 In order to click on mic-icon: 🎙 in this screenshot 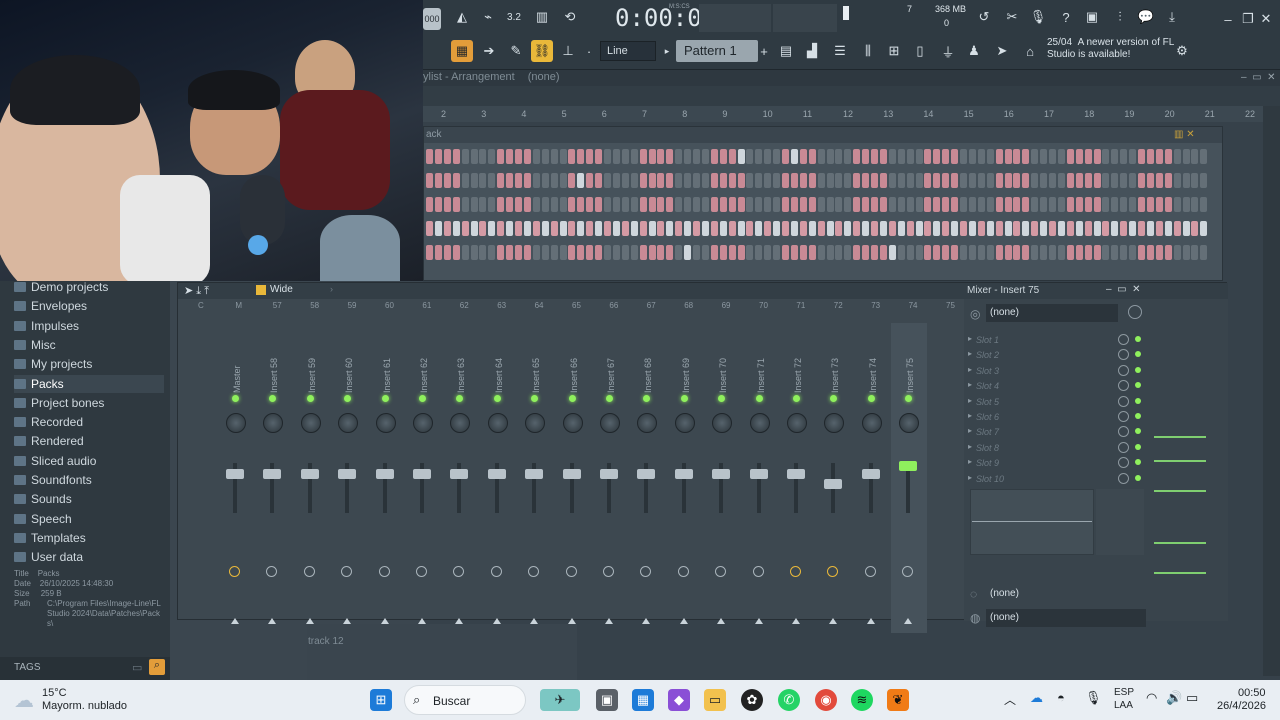, I will do `click(1038, 17)`.